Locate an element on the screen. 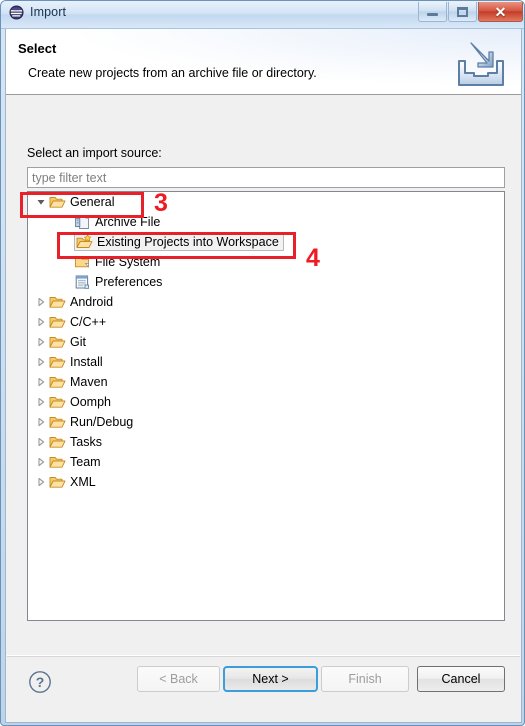 The image size is (525, 726). maximize-button is located at coordinates (462, 12).